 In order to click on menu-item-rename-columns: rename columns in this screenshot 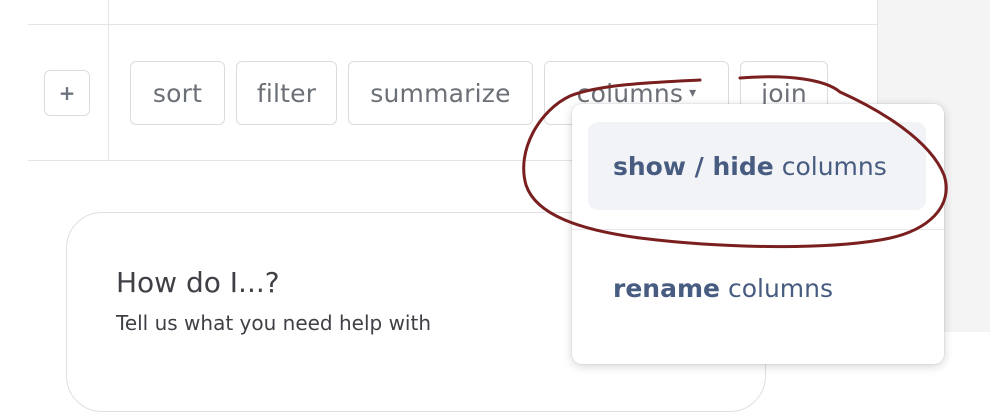, I will do `click(757, 288)`.